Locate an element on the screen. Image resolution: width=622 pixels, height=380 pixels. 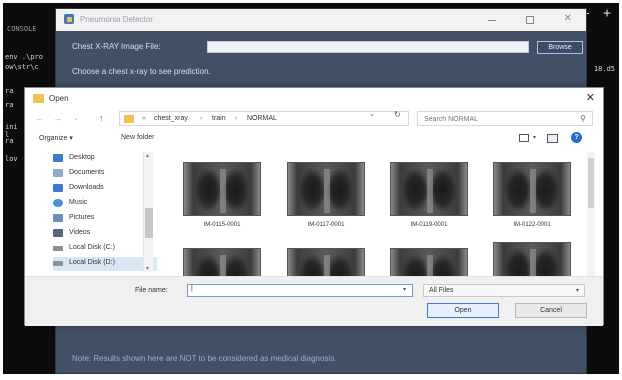
file-label: Chest X-RAY Image File: is located at coordinates (116, 46).